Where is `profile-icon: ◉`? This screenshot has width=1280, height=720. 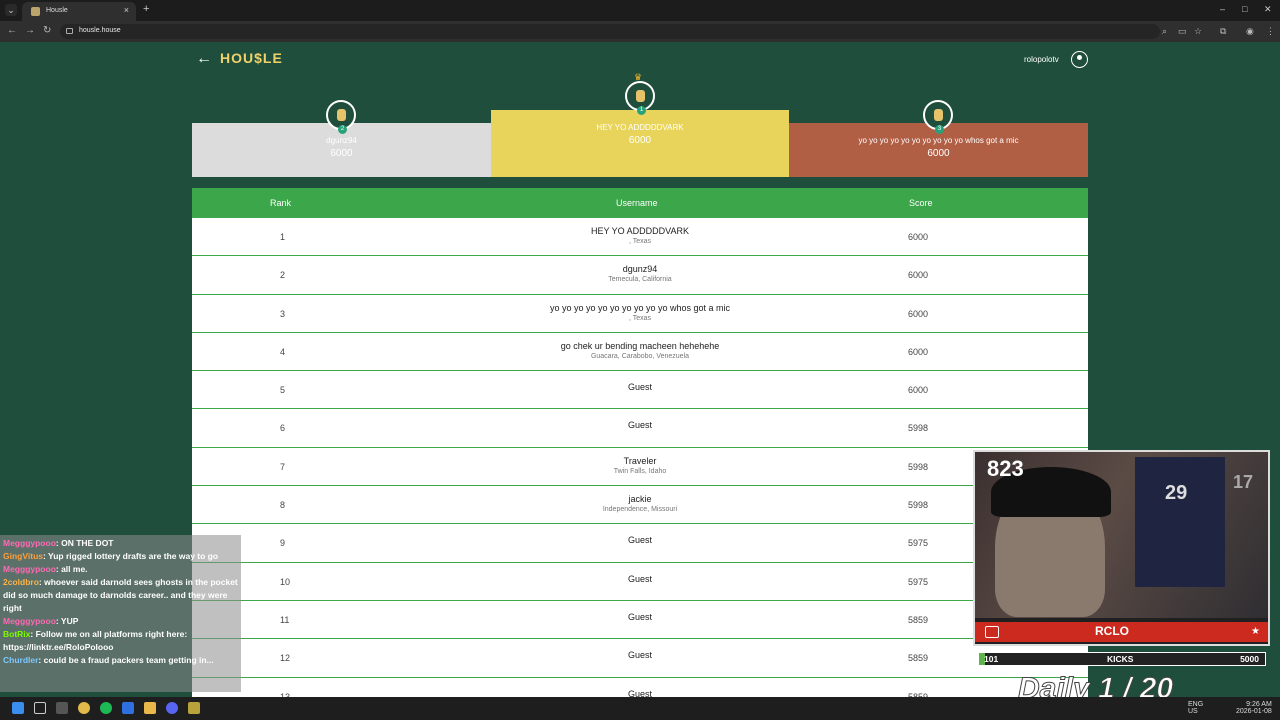 profile-icon: ◉ is located at coordinates (1250, 31).